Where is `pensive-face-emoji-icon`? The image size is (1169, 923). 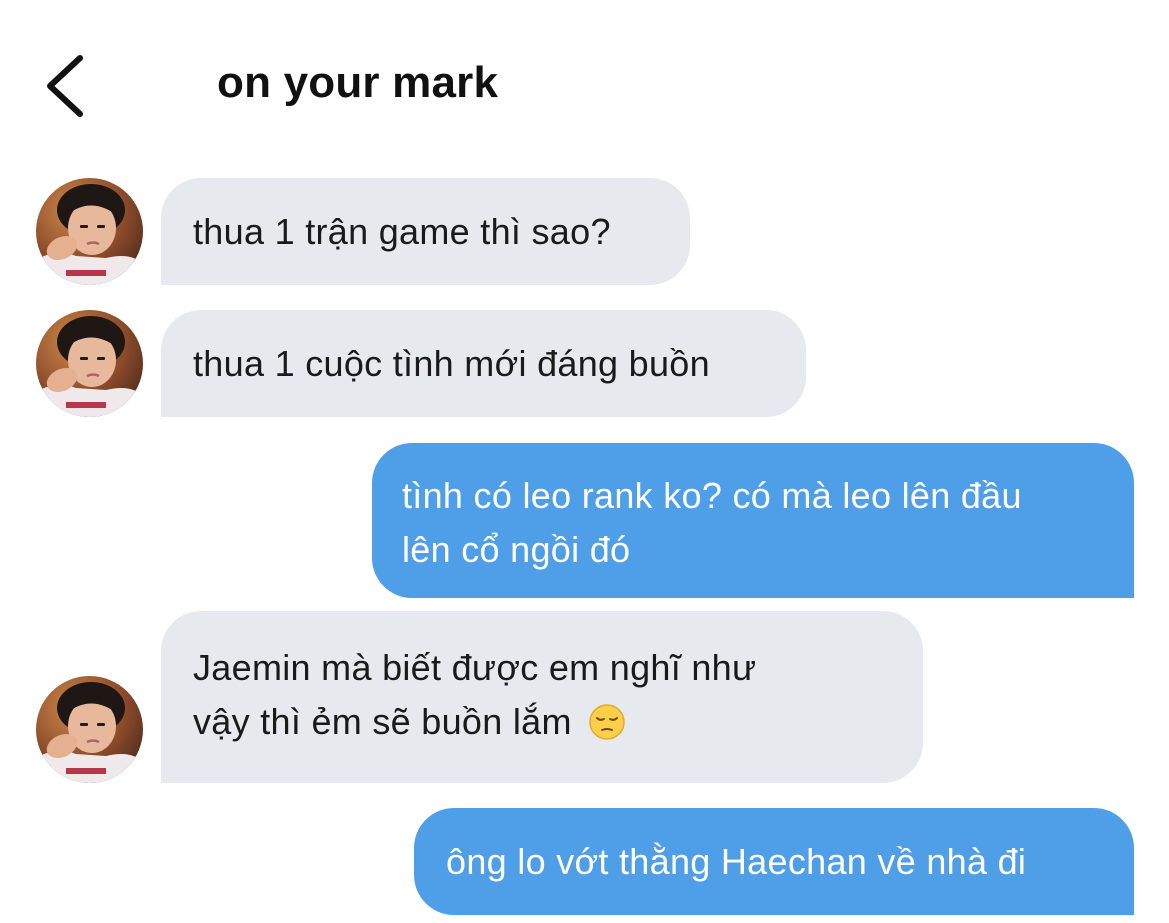
pensive-face-emoji-icon is located at coordinates (607, 722).